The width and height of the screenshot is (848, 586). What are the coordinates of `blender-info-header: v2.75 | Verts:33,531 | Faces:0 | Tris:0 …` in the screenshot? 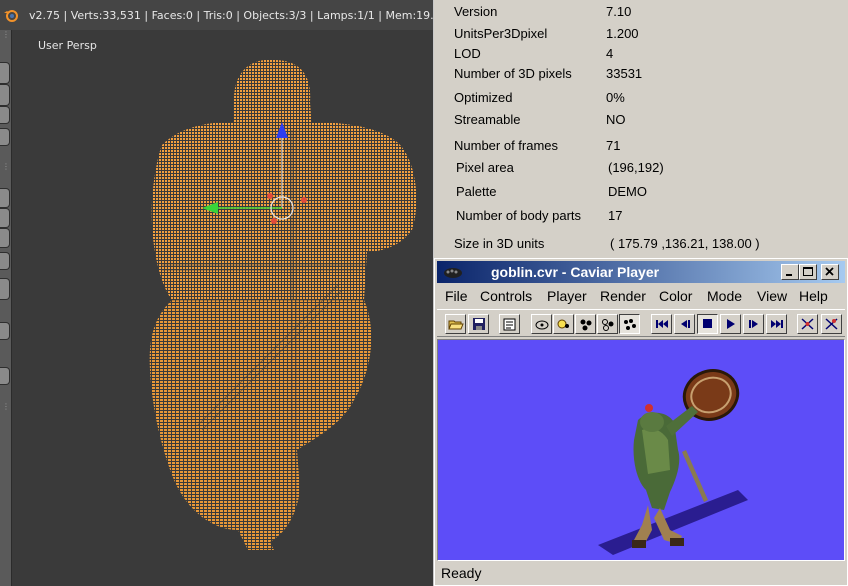 It's located at (216, 15).